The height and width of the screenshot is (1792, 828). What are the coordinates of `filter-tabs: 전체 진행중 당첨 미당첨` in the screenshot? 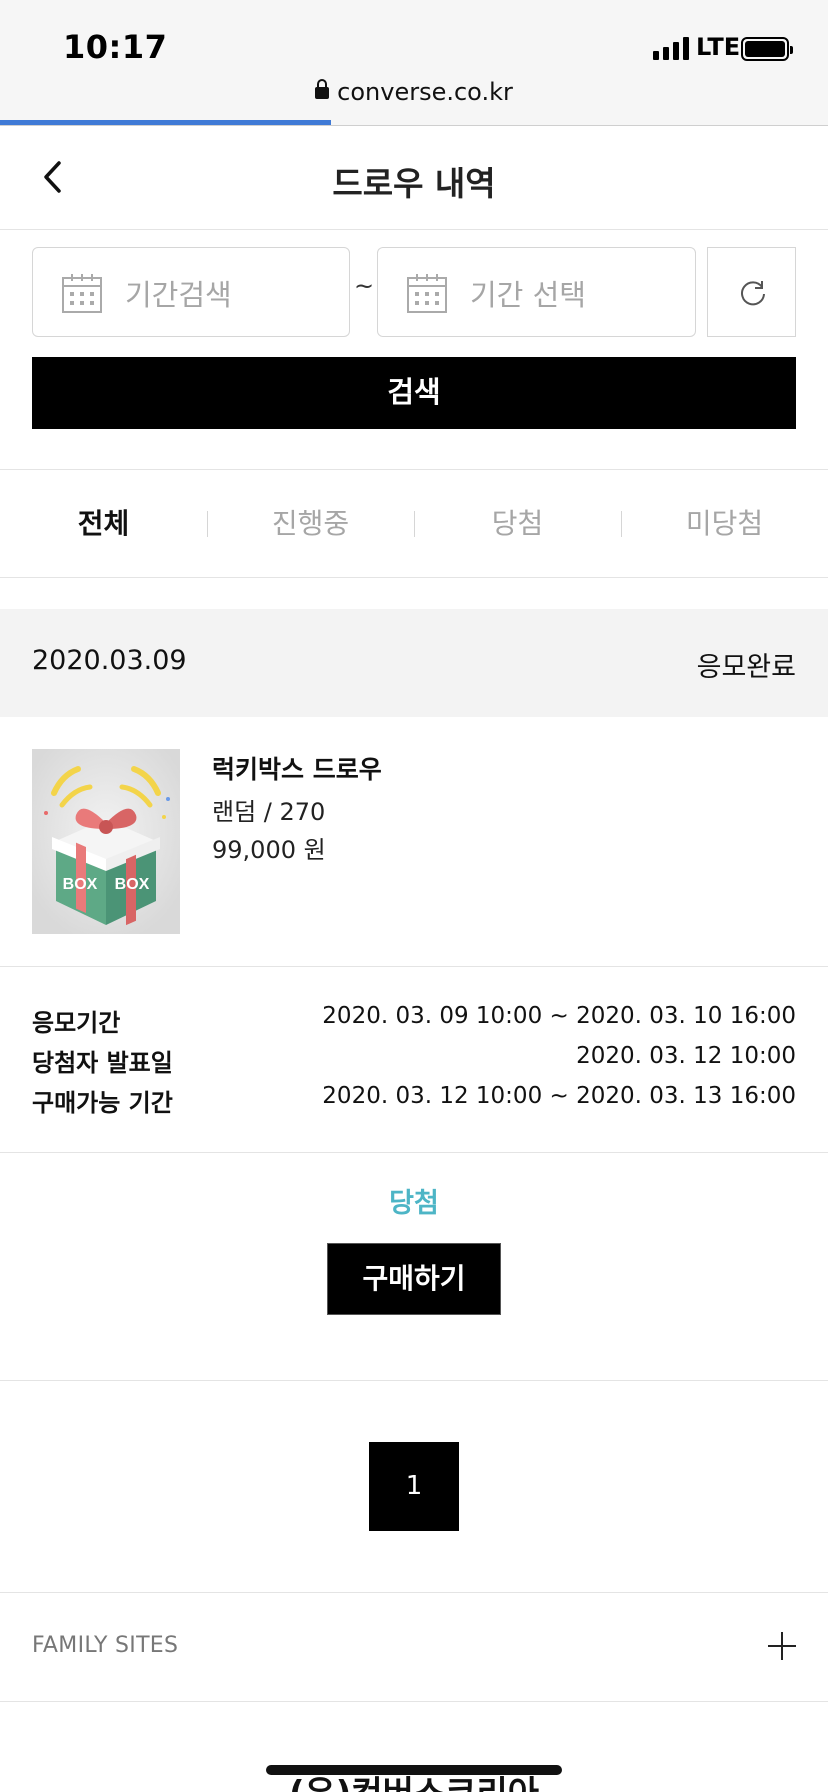 It's located at (414, 523).